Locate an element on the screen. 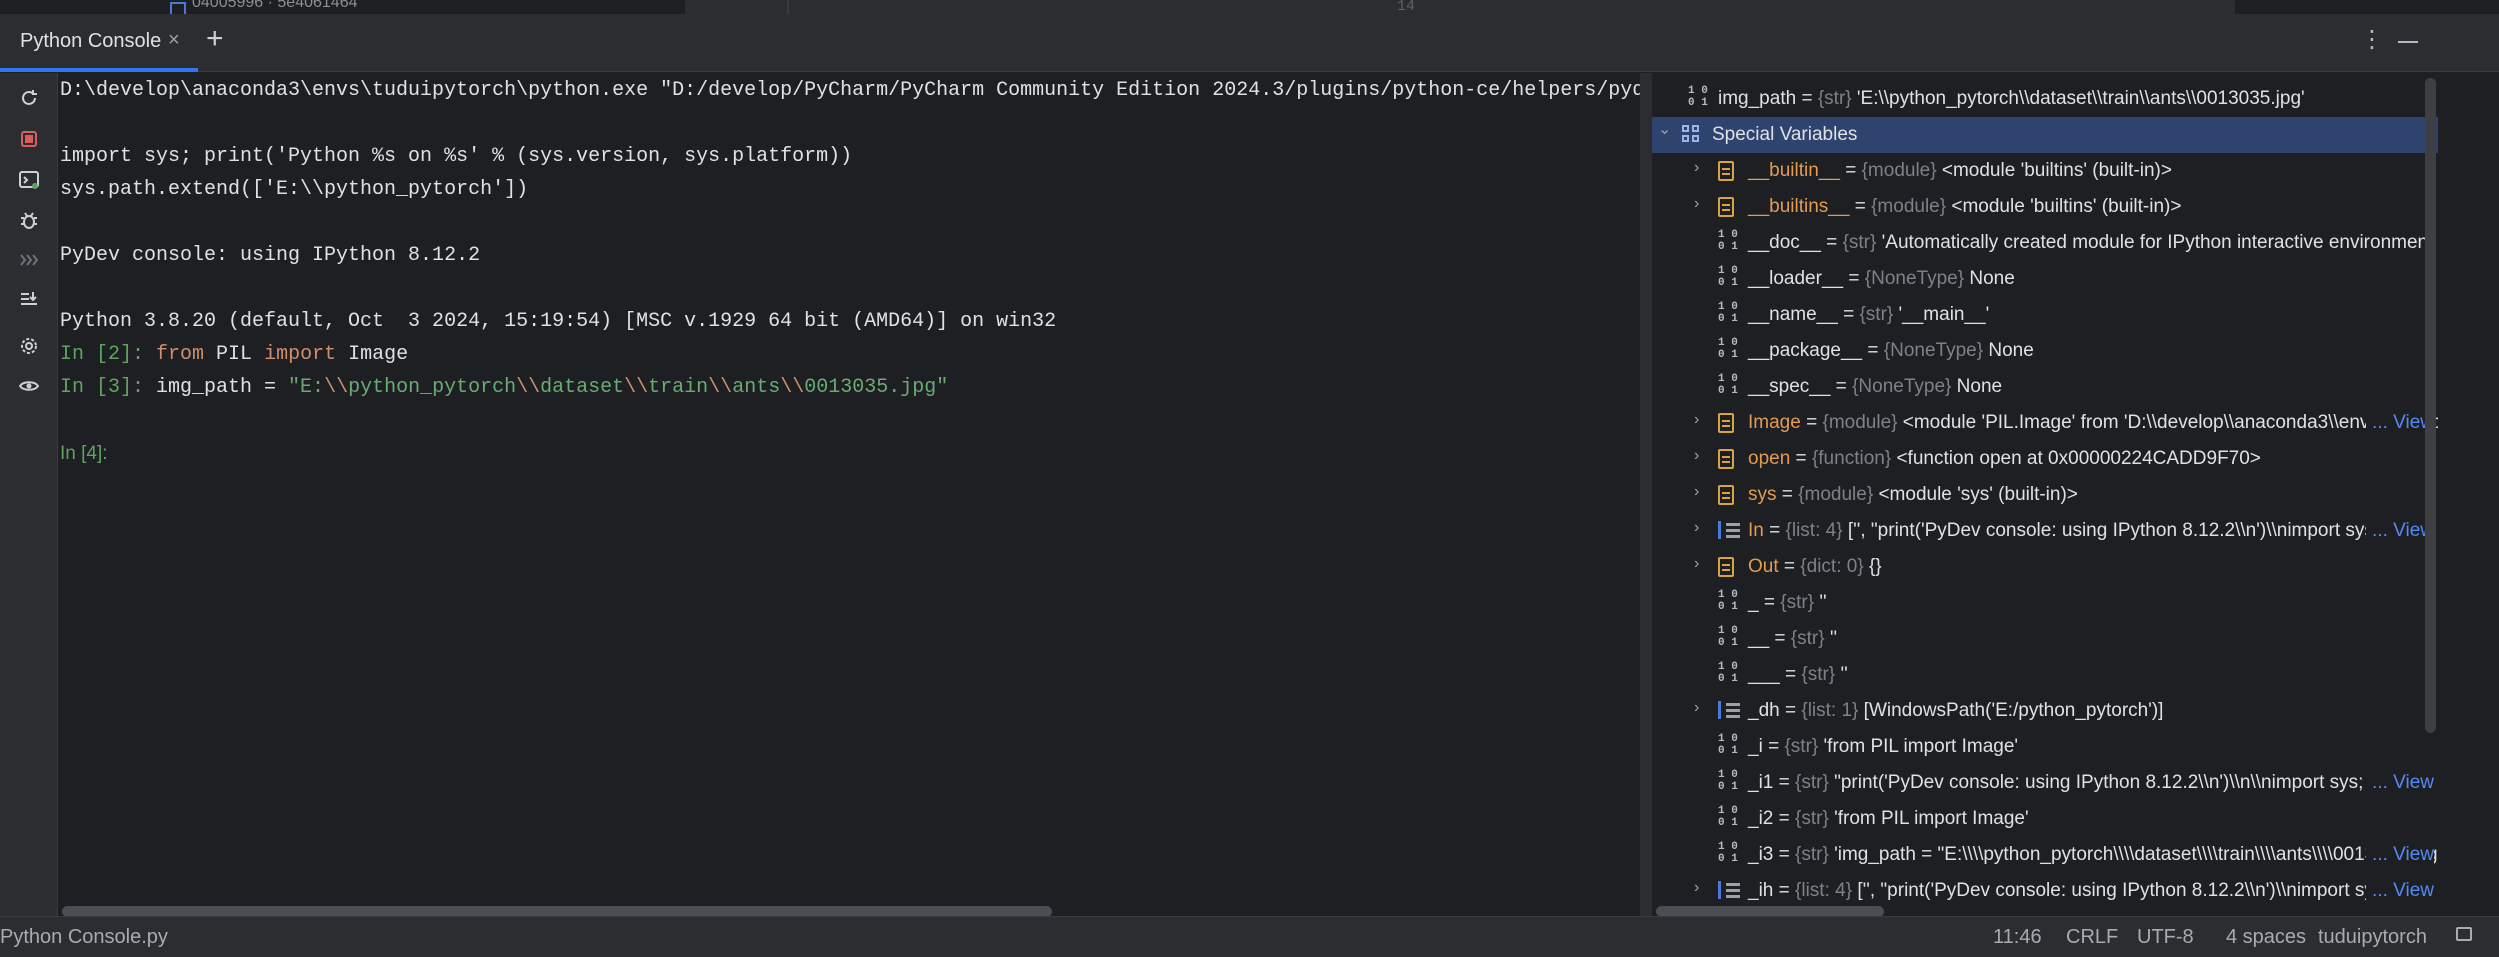 The image size is (2499, 957). variable-row: › Out = {dict: 0} {} is located at coordinates (2045, 567).